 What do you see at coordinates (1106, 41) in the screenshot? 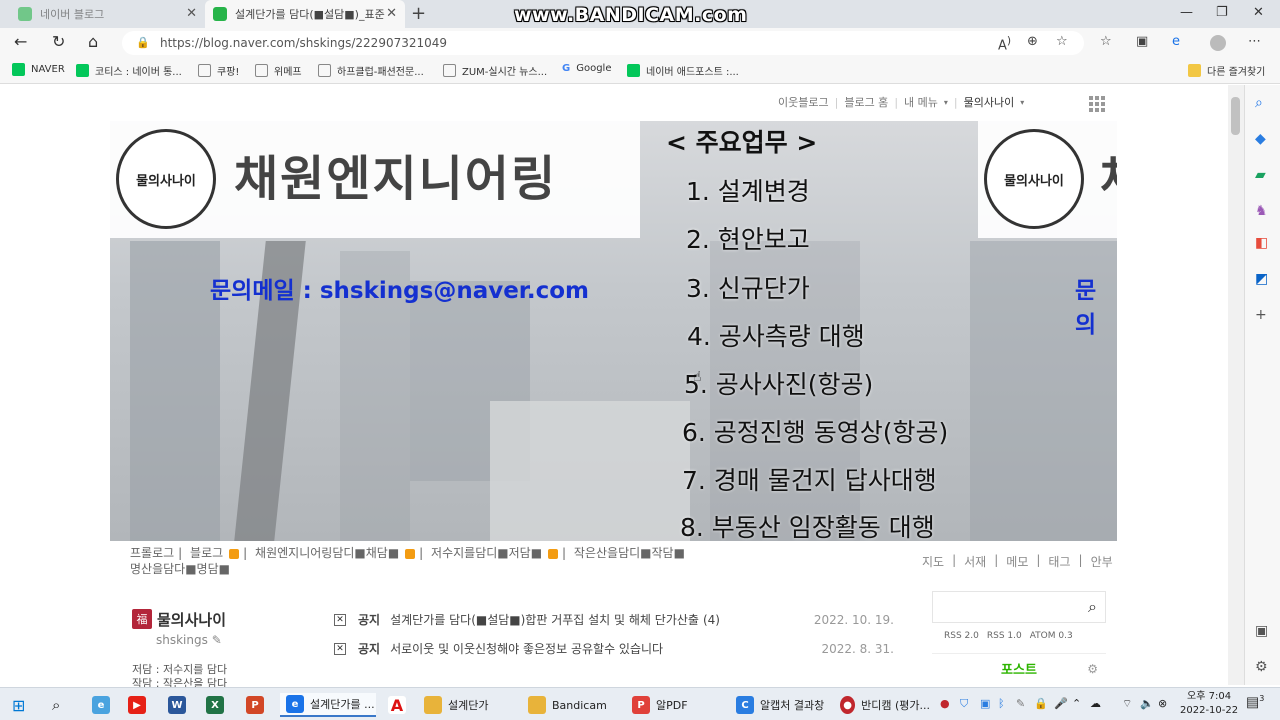
I see `favorites-icon: ☆` at bounding box center [1106, 41].